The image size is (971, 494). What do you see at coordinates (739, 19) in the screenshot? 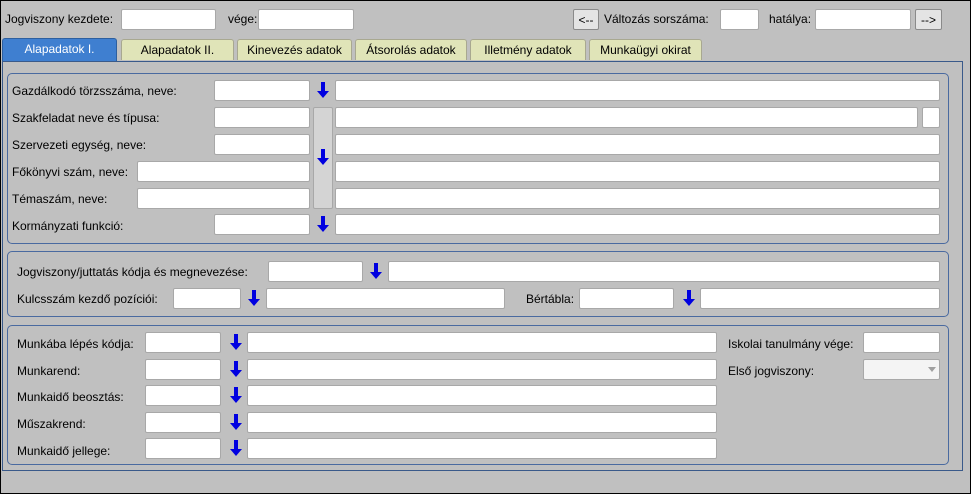
I see `change-number-input` at bounding box center [739, 19].